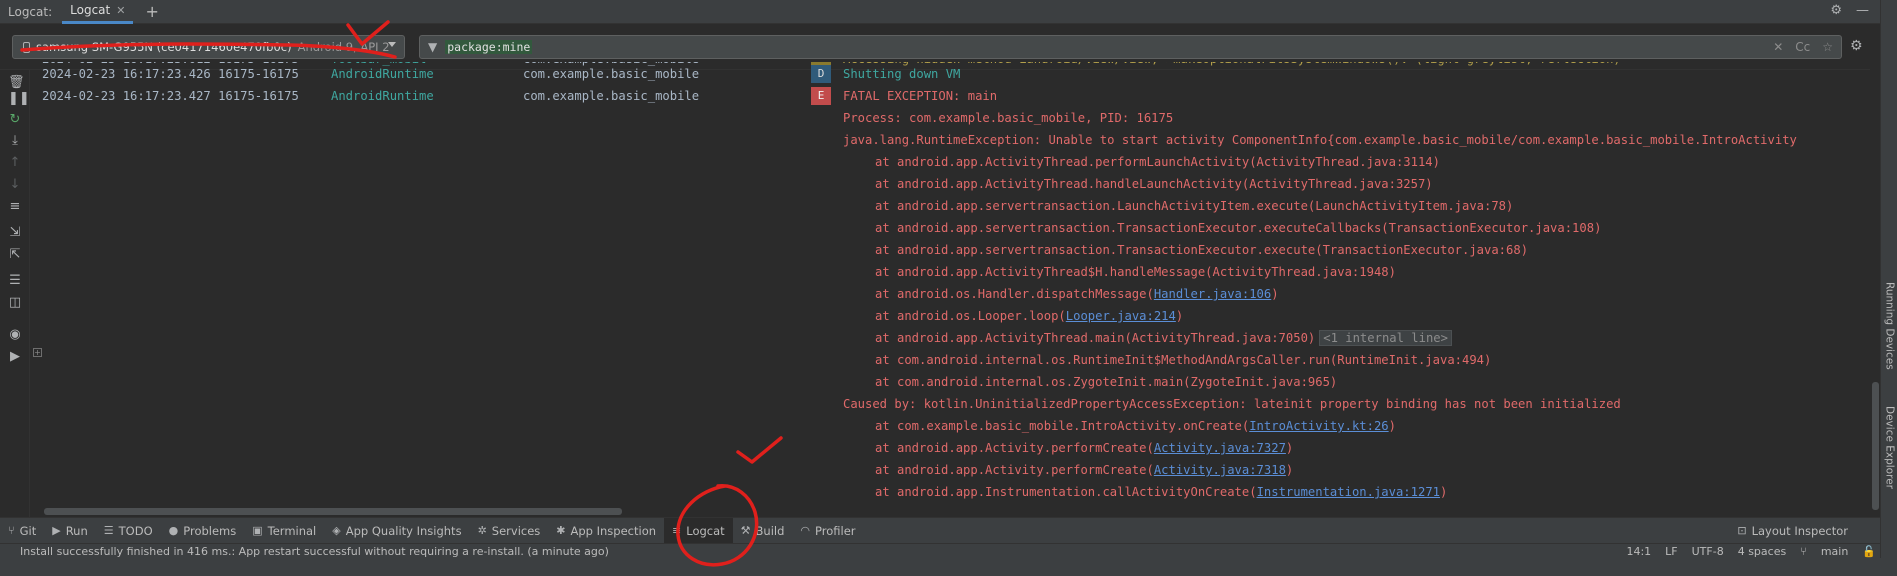  Describe the element at coordinates (1803, 551) in the screenshot. I see `branch-icon: ⑂` at that location.